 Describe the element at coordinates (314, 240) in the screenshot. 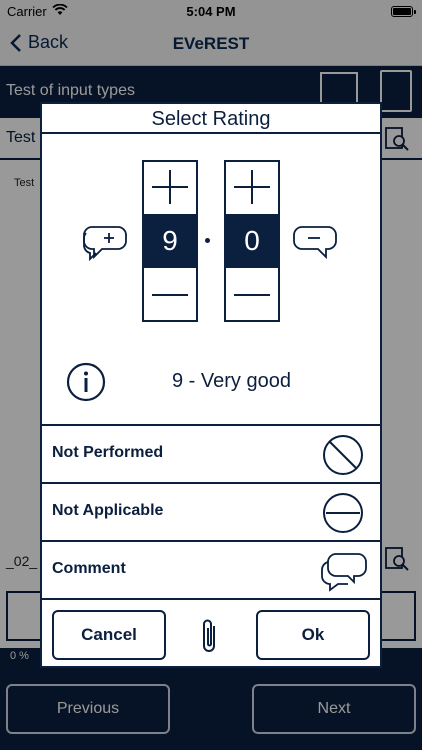

I see `decrease-comment-bubble-icon` at that location.